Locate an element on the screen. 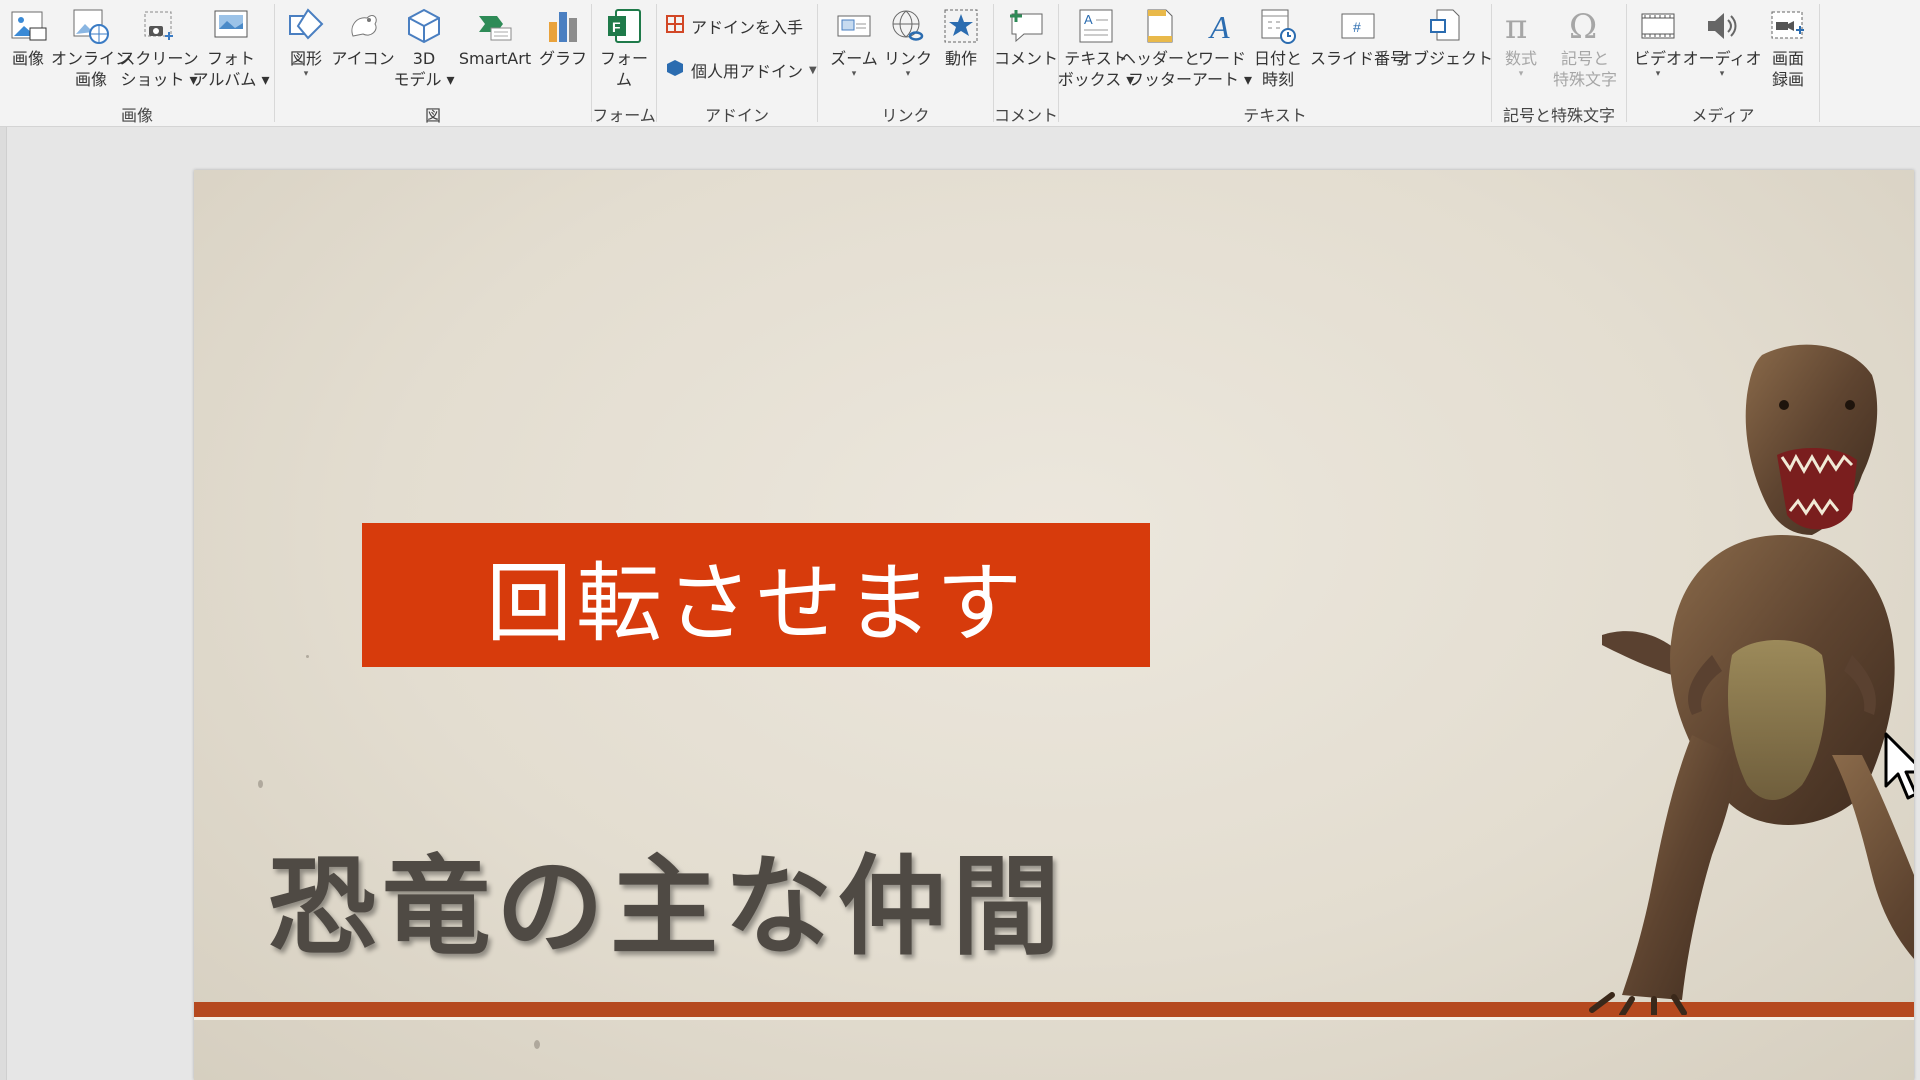  header-footer-button: ヘッダーと フッター is located at coordinates (1160, 47).